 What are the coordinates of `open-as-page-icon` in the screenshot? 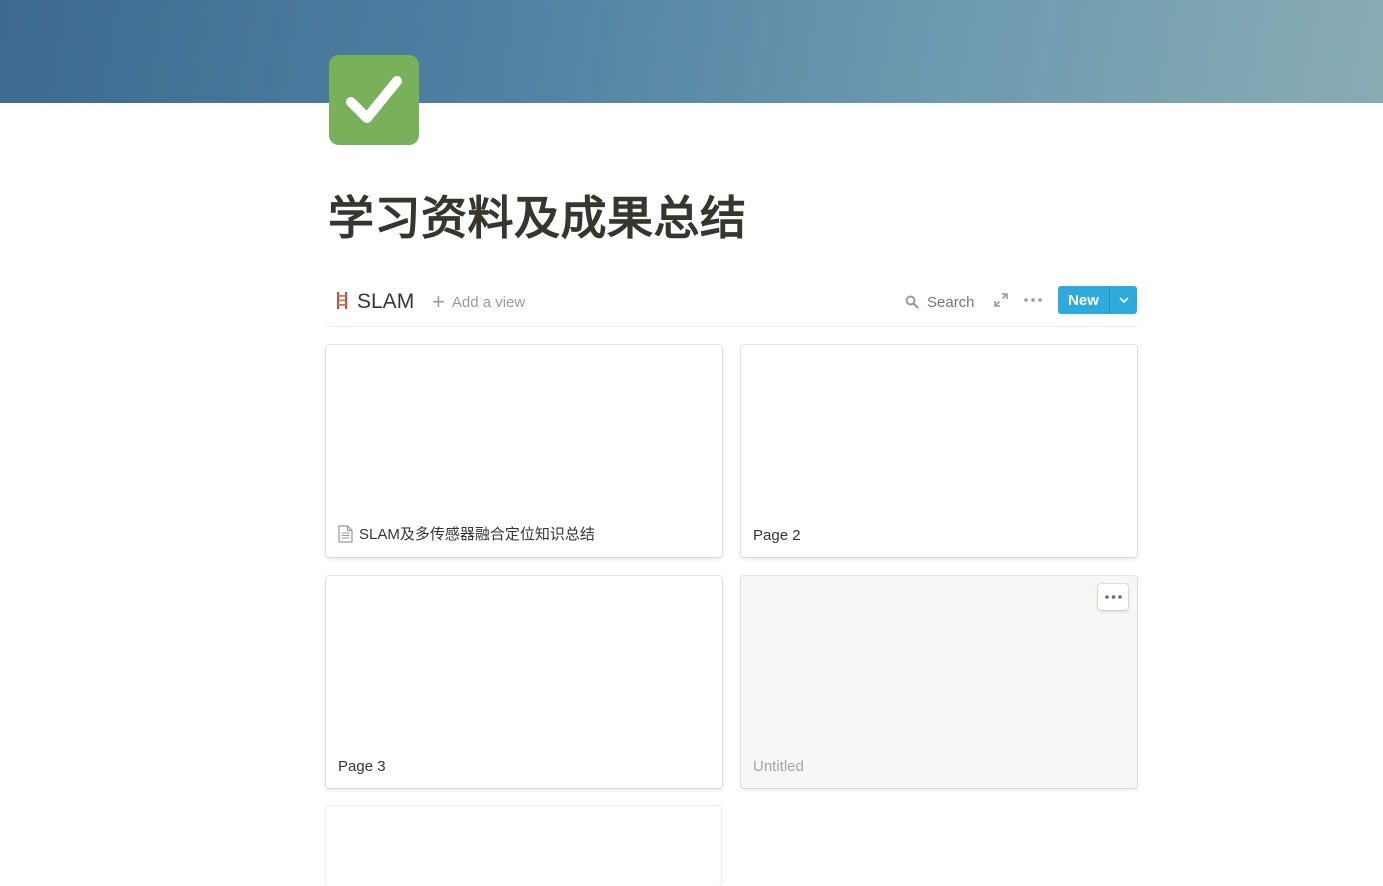 It's located at (1001, 300).